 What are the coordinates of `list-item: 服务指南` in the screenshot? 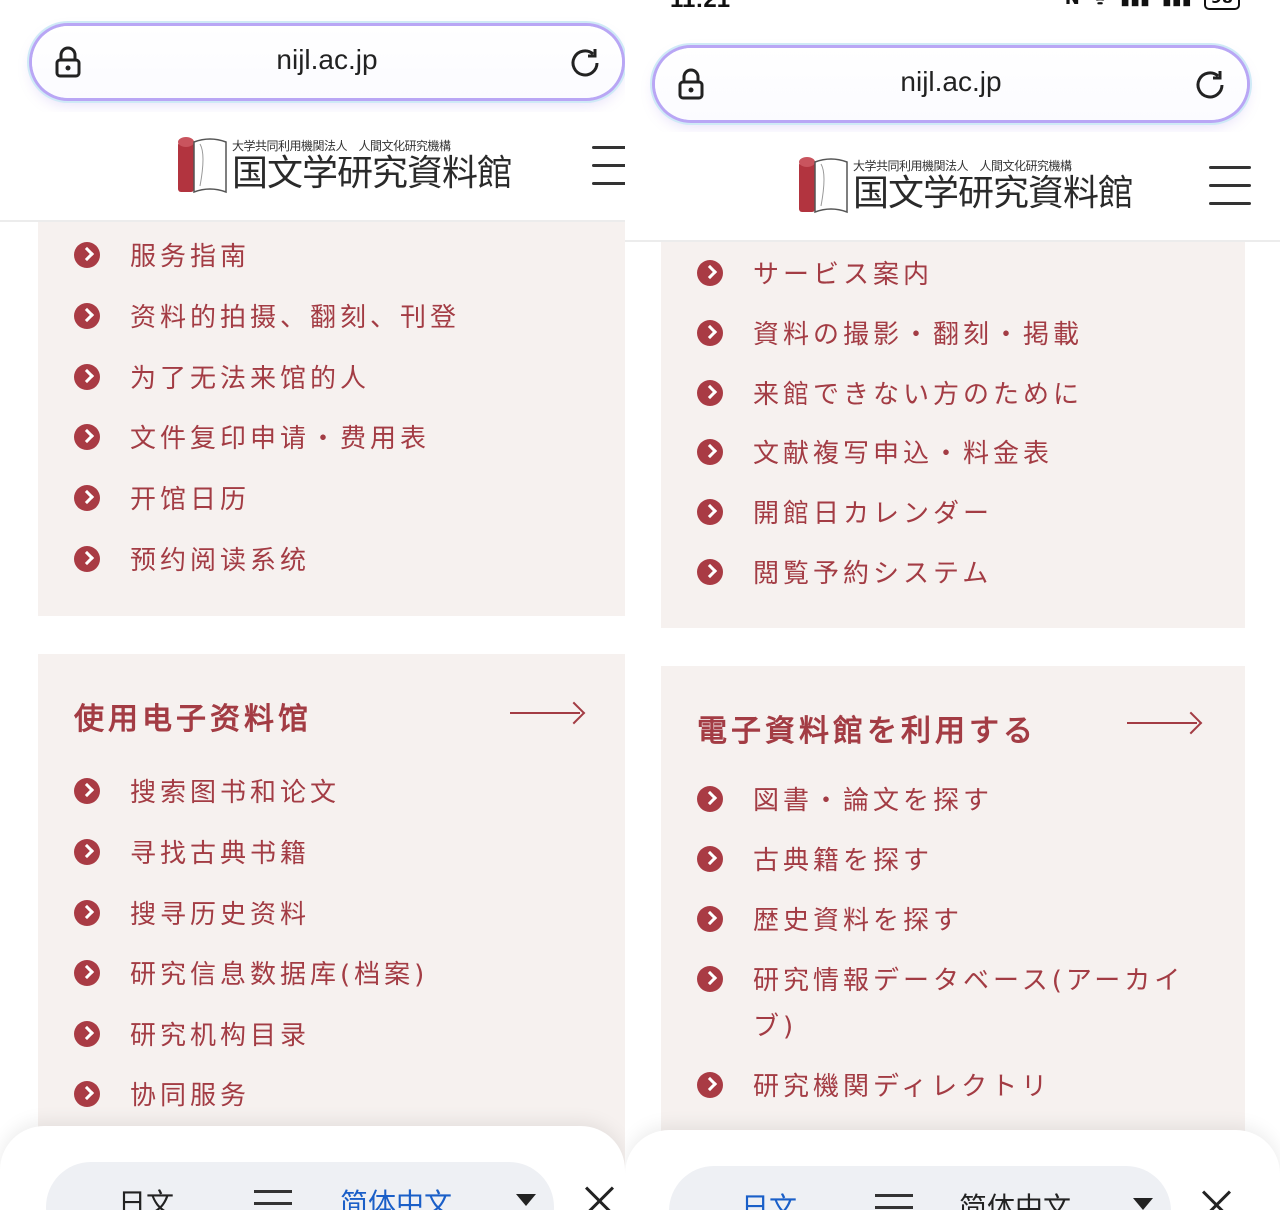 It's located at (162, 254).